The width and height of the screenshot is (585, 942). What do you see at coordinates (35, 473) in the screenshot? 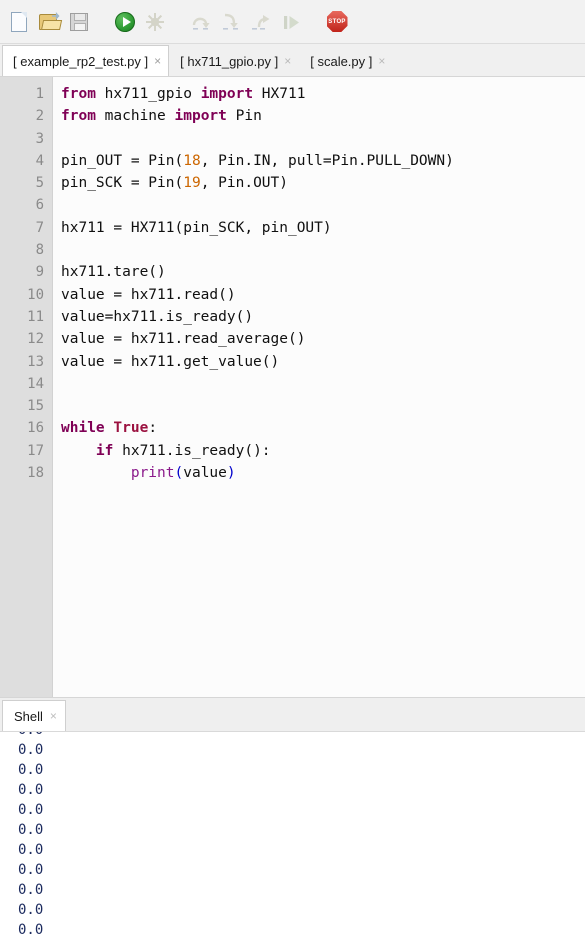
I see `line-number: 18` at bounding box center [35, 473].